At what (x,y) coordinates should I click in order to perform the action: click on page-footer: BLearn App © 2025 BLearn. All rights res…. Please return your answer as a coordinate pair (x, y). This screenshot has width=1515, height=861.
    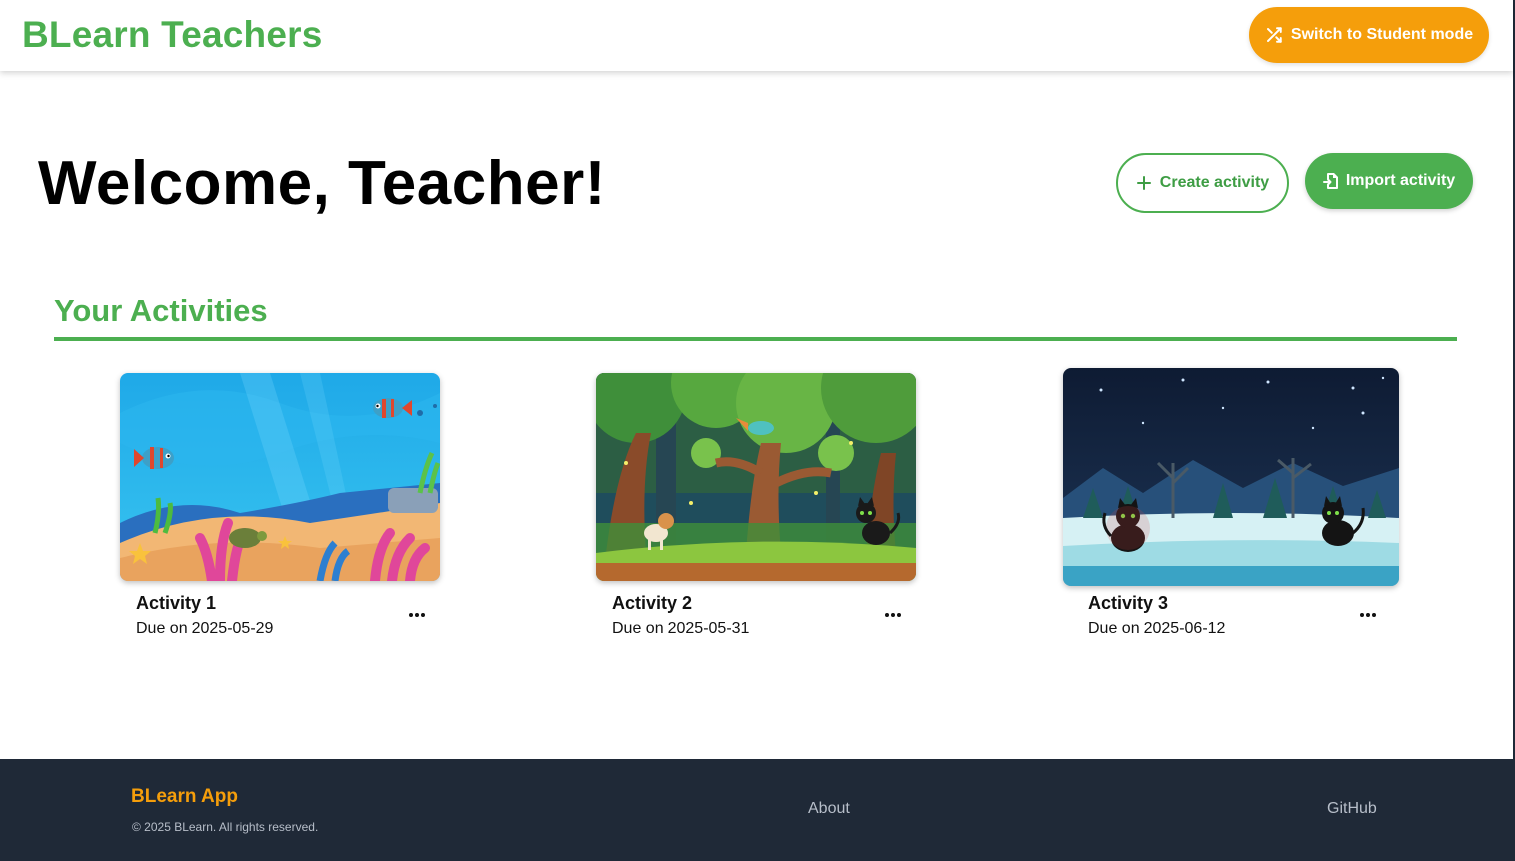
    Looking at the image, I should click on (756, 810).